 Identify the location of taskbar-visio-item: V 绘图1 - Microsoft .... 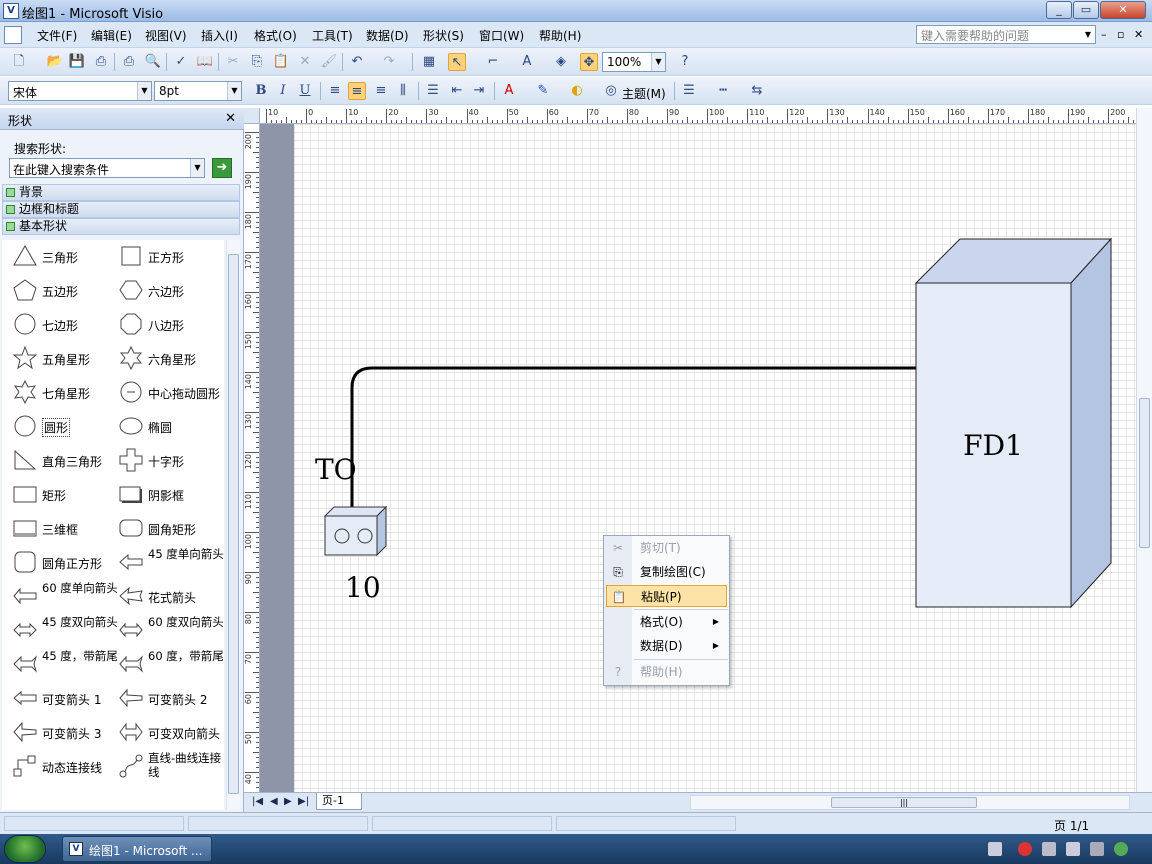
(137, 849).